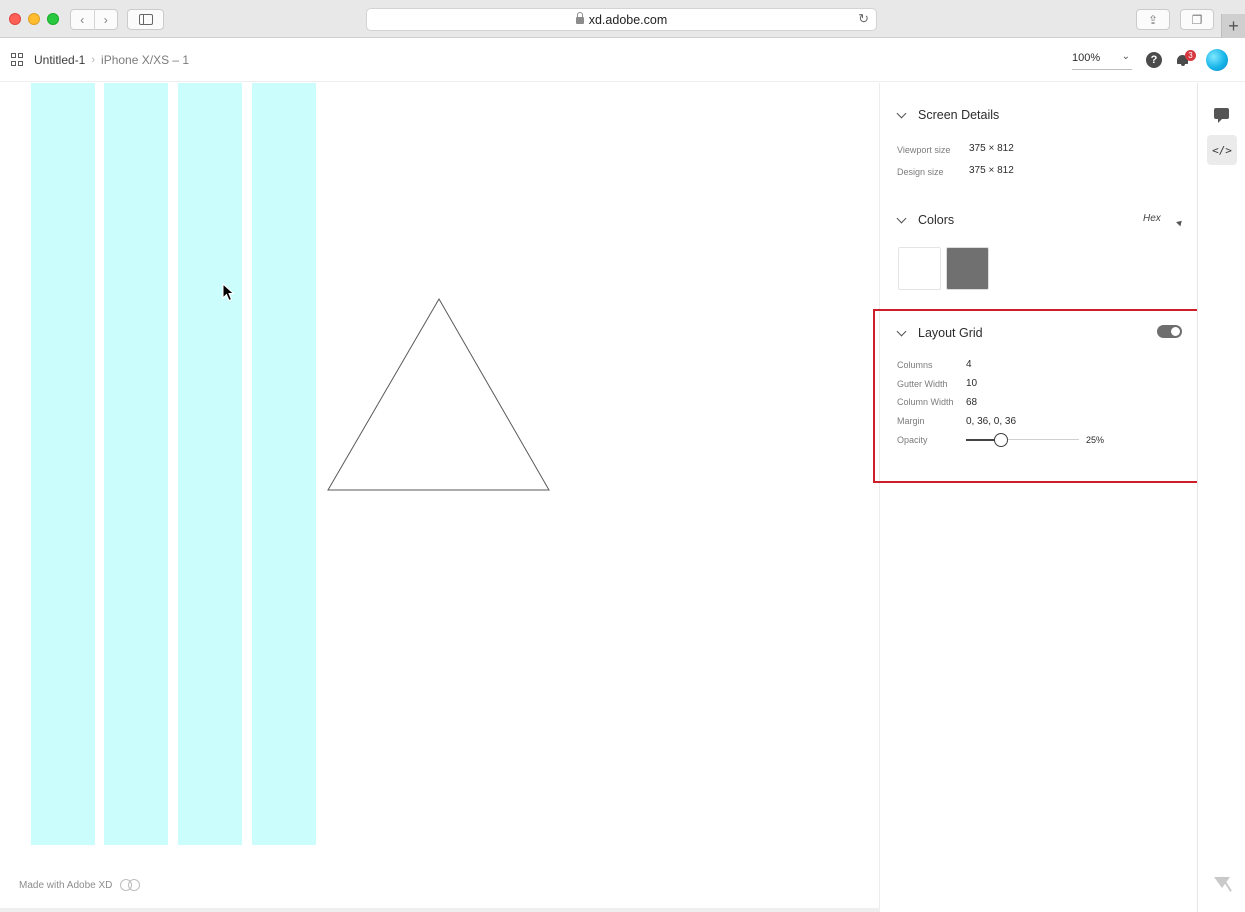  What do you see at coordinates (1154, 60) in the screenshot?
I see `help-icon: ?` at bounding box center [1154, 60].